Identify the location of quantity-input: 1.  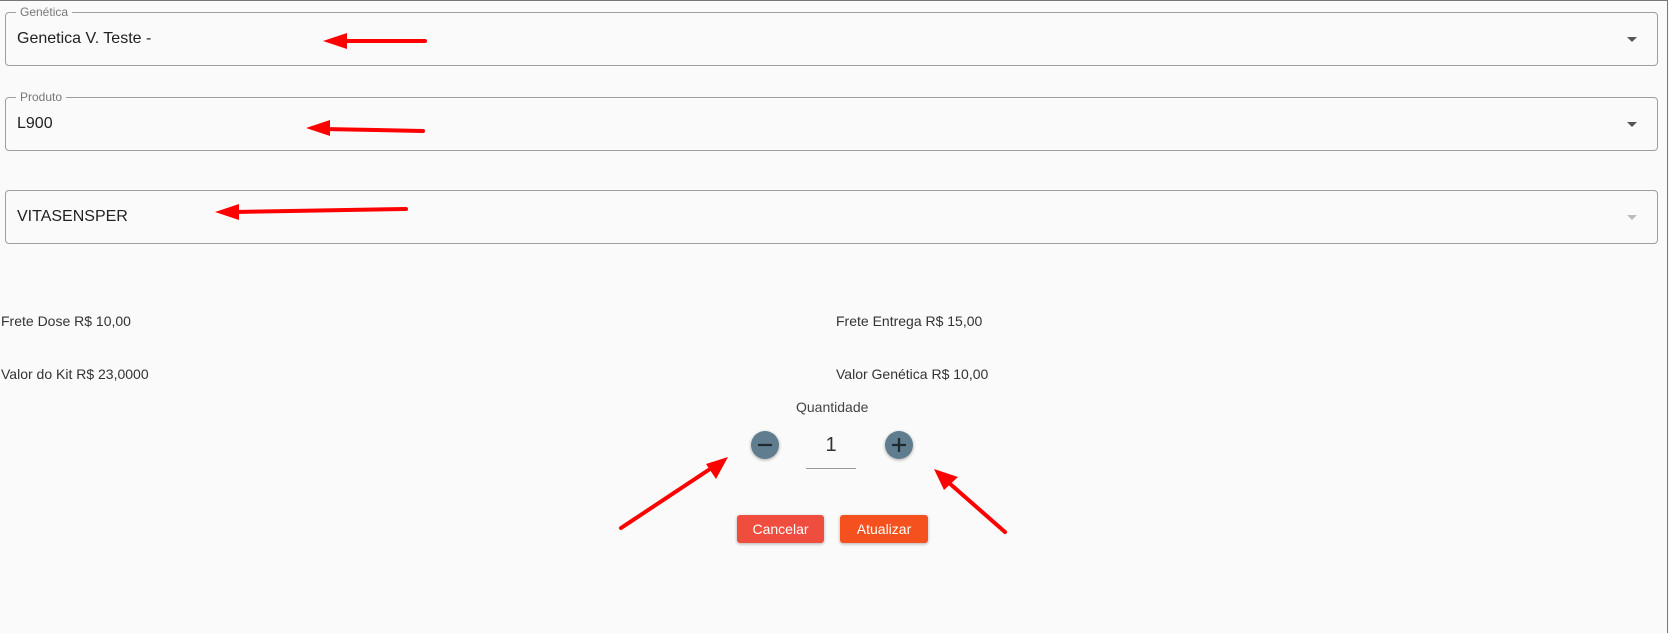
(831, 449).